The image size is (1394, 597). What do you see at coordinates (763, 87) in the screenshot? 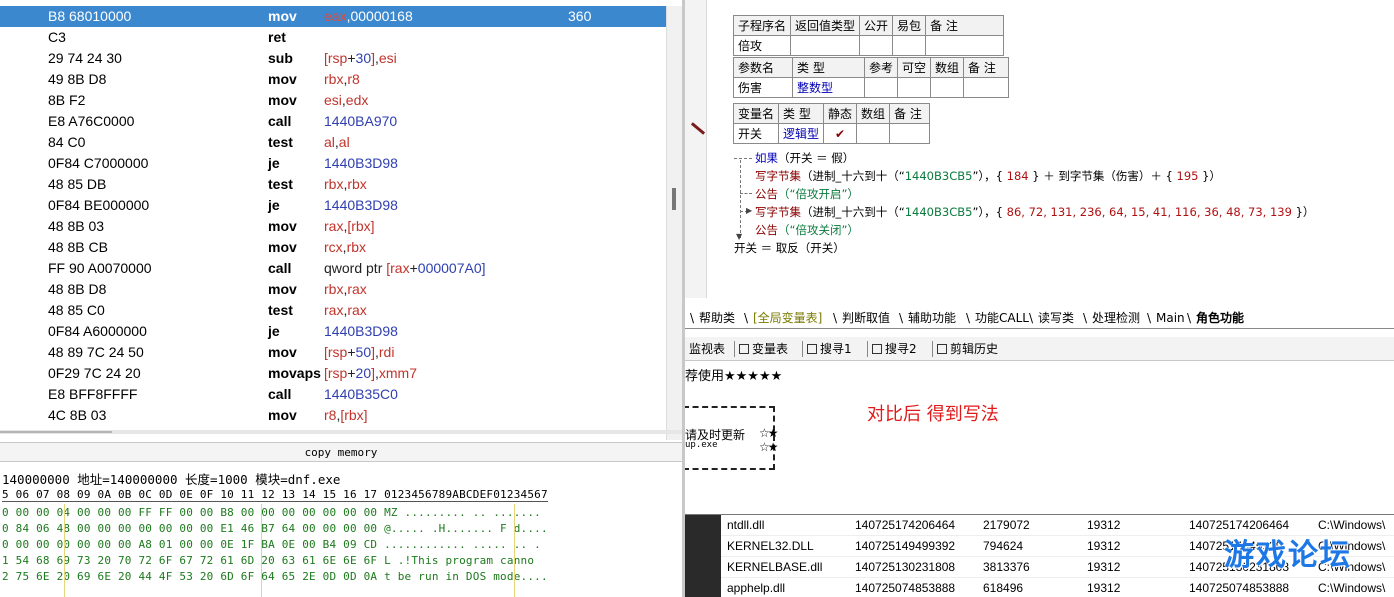
I see `param-name: 伤害` at bounding box center [763, 87].